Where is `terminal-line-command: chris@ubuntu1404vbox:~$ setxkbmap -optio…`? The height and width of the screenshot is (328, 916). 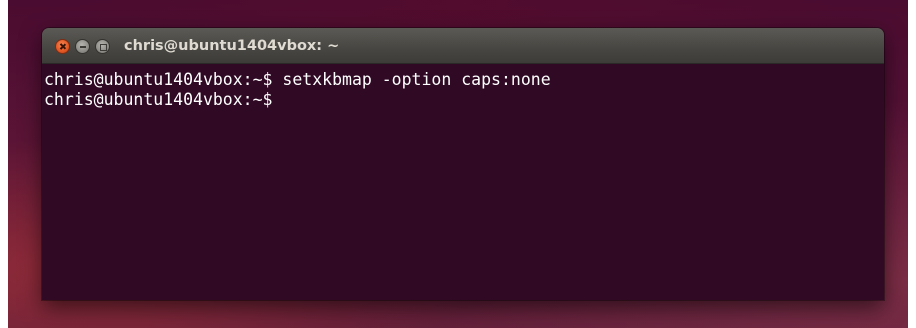 terminal-line-command: chris@ubuntu1404vbox:~$ setxkbmap -optio… is located at coordinates (297, 79).